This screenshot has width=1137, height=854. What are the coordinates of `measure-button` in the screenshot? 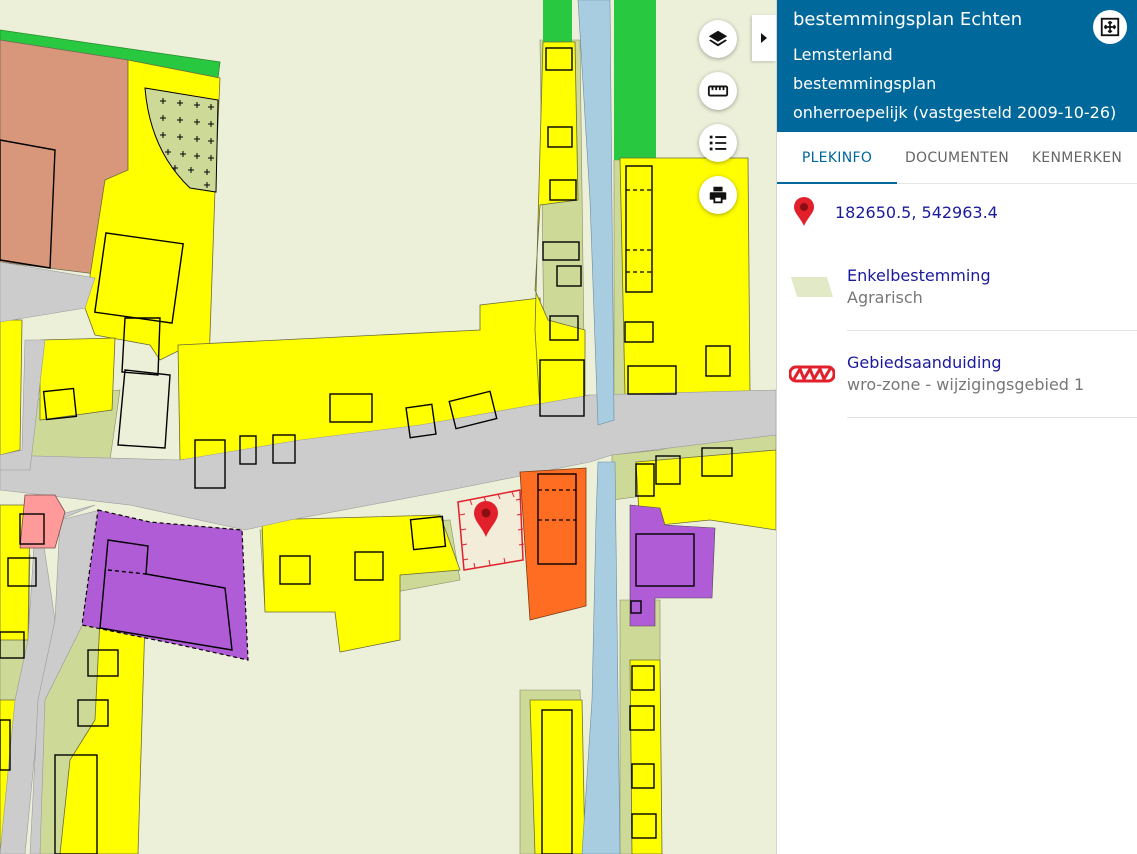 It's located at (718, 91).